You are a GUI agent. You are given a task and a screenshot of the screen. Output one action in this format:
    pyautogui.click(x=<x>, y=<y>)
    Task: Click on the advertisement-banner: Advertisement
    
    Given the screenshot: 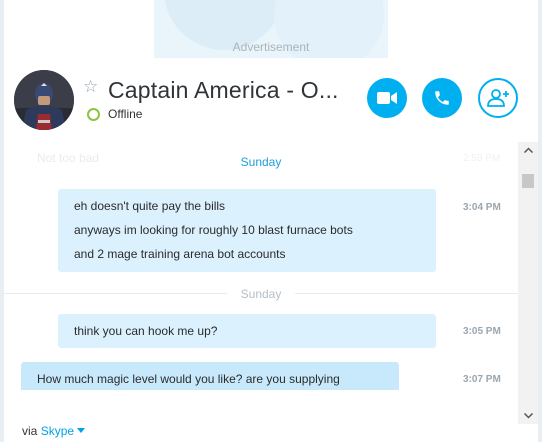 What is the action you would take?
    pyautogui.click(x=271, y=29)
    